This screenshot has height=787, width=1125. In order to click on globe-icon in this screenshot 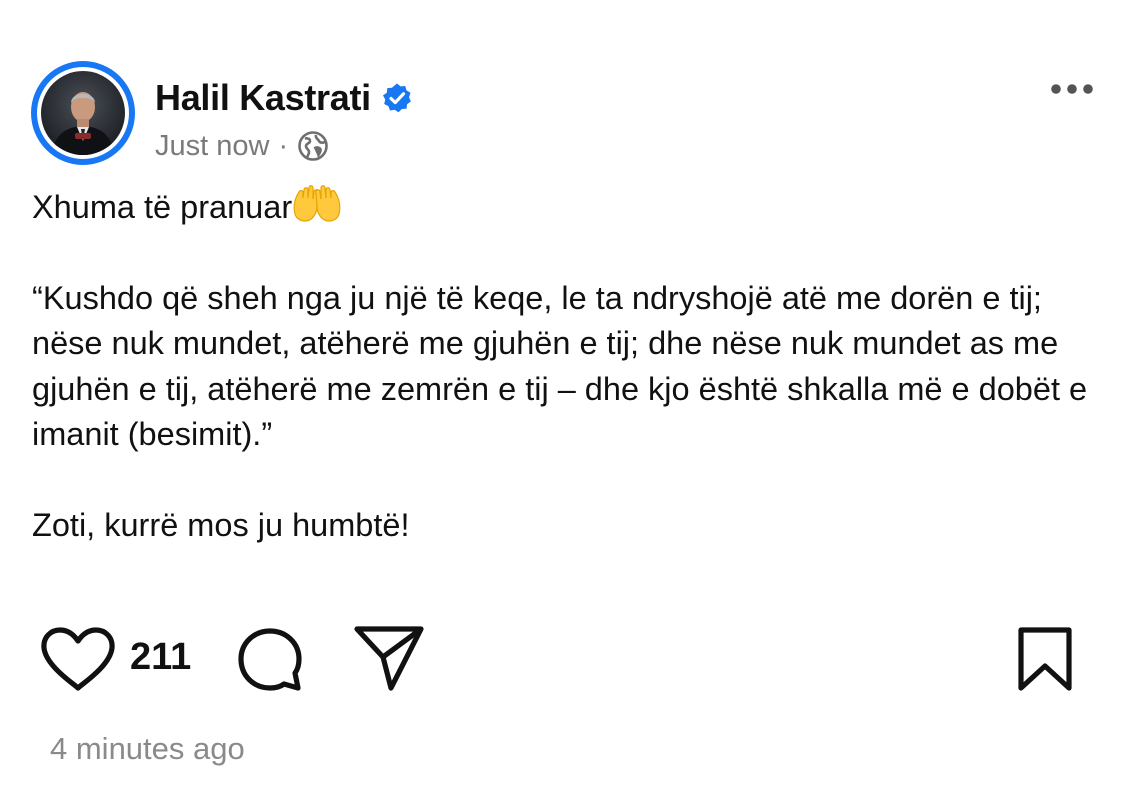, I will do `click(313, 146)`.